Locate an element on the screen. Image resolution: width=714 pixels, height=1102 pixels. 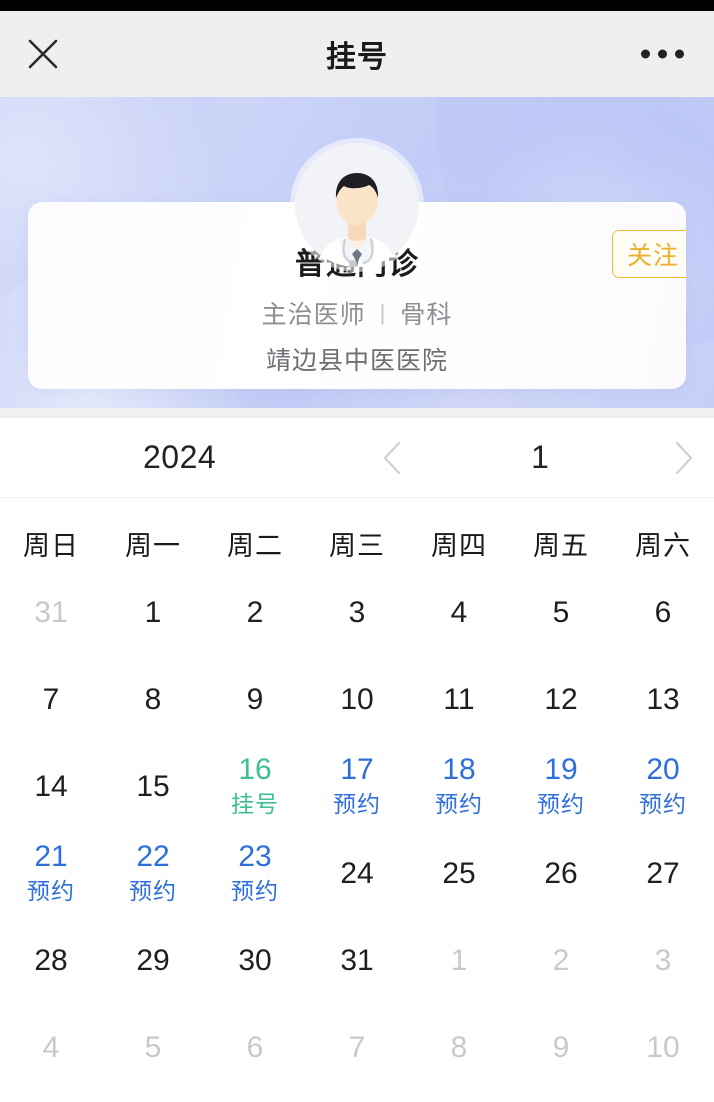
weekday-label-4: 周四 is located at coordinates (459, 546).